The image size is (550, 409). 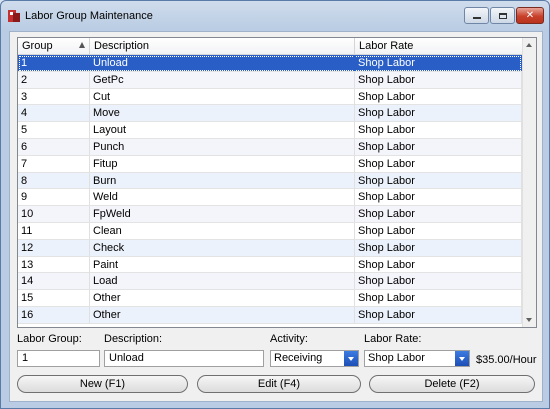 What do you see at coordinates (54, 113) in the screenshot?
I see `cell-group: 4` at bounding box center [54, 113].